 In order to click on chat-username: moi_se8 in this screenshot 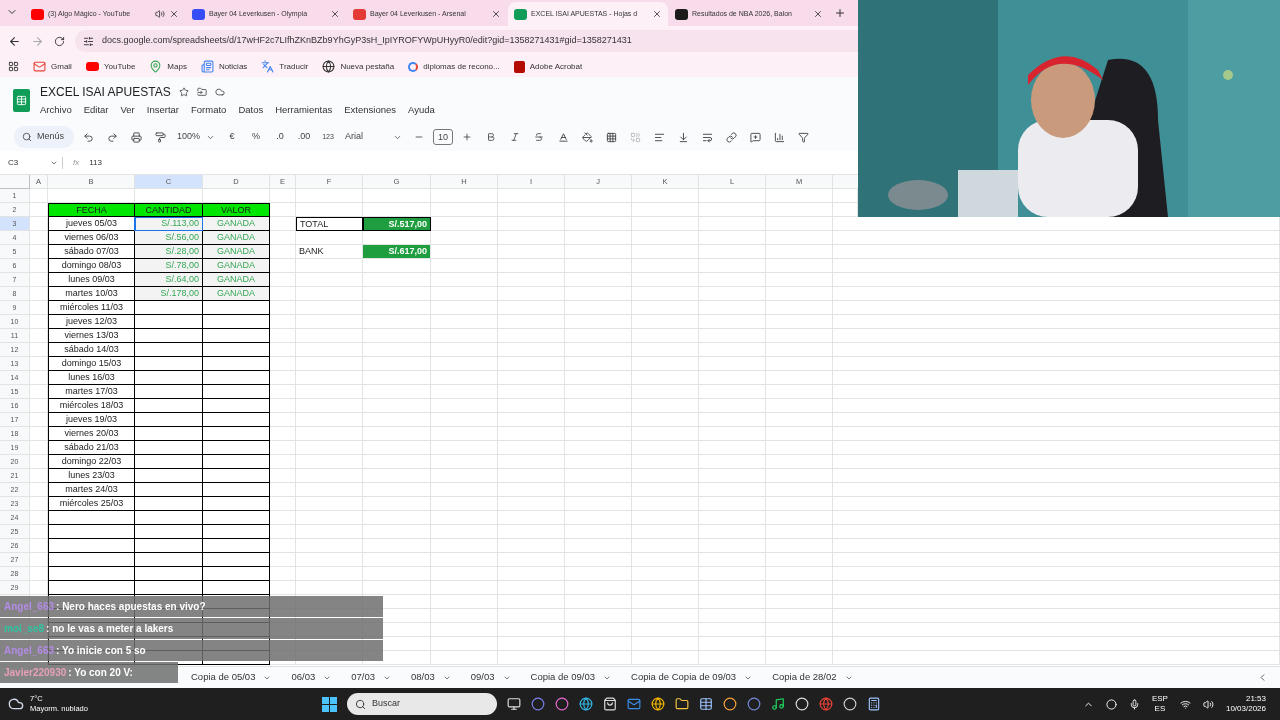, I will do `click(24, 629)`.